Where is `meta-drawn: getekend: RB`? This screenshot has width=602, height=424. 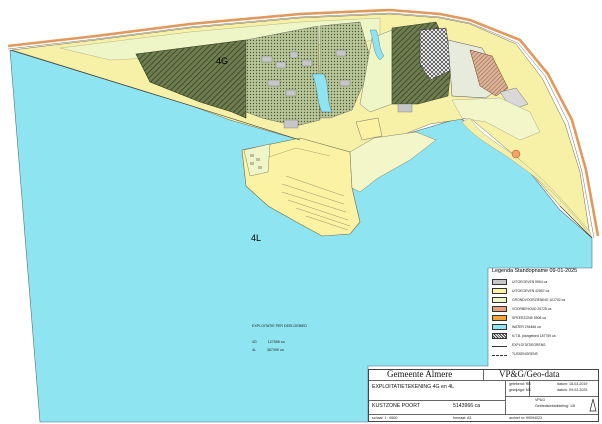 meta-drawn: getekend: RB is located at coordinates (520, 384).